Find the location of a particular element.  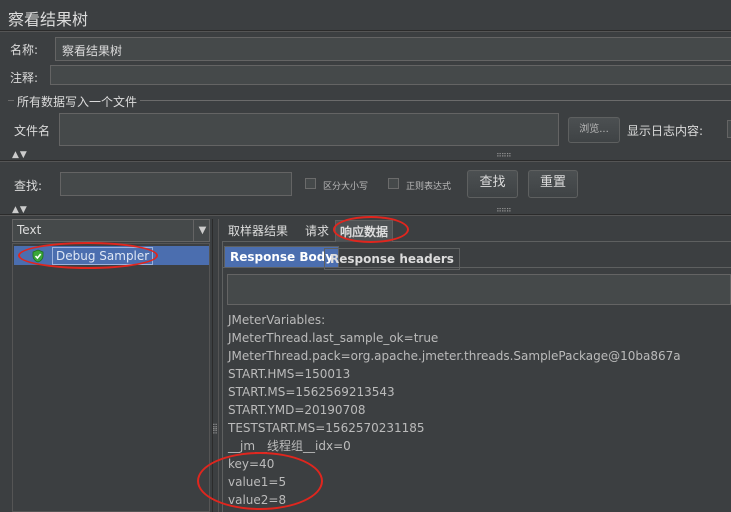

tree-item-debug-sampler: Debug Sampler is located at coordinates (111, 255).